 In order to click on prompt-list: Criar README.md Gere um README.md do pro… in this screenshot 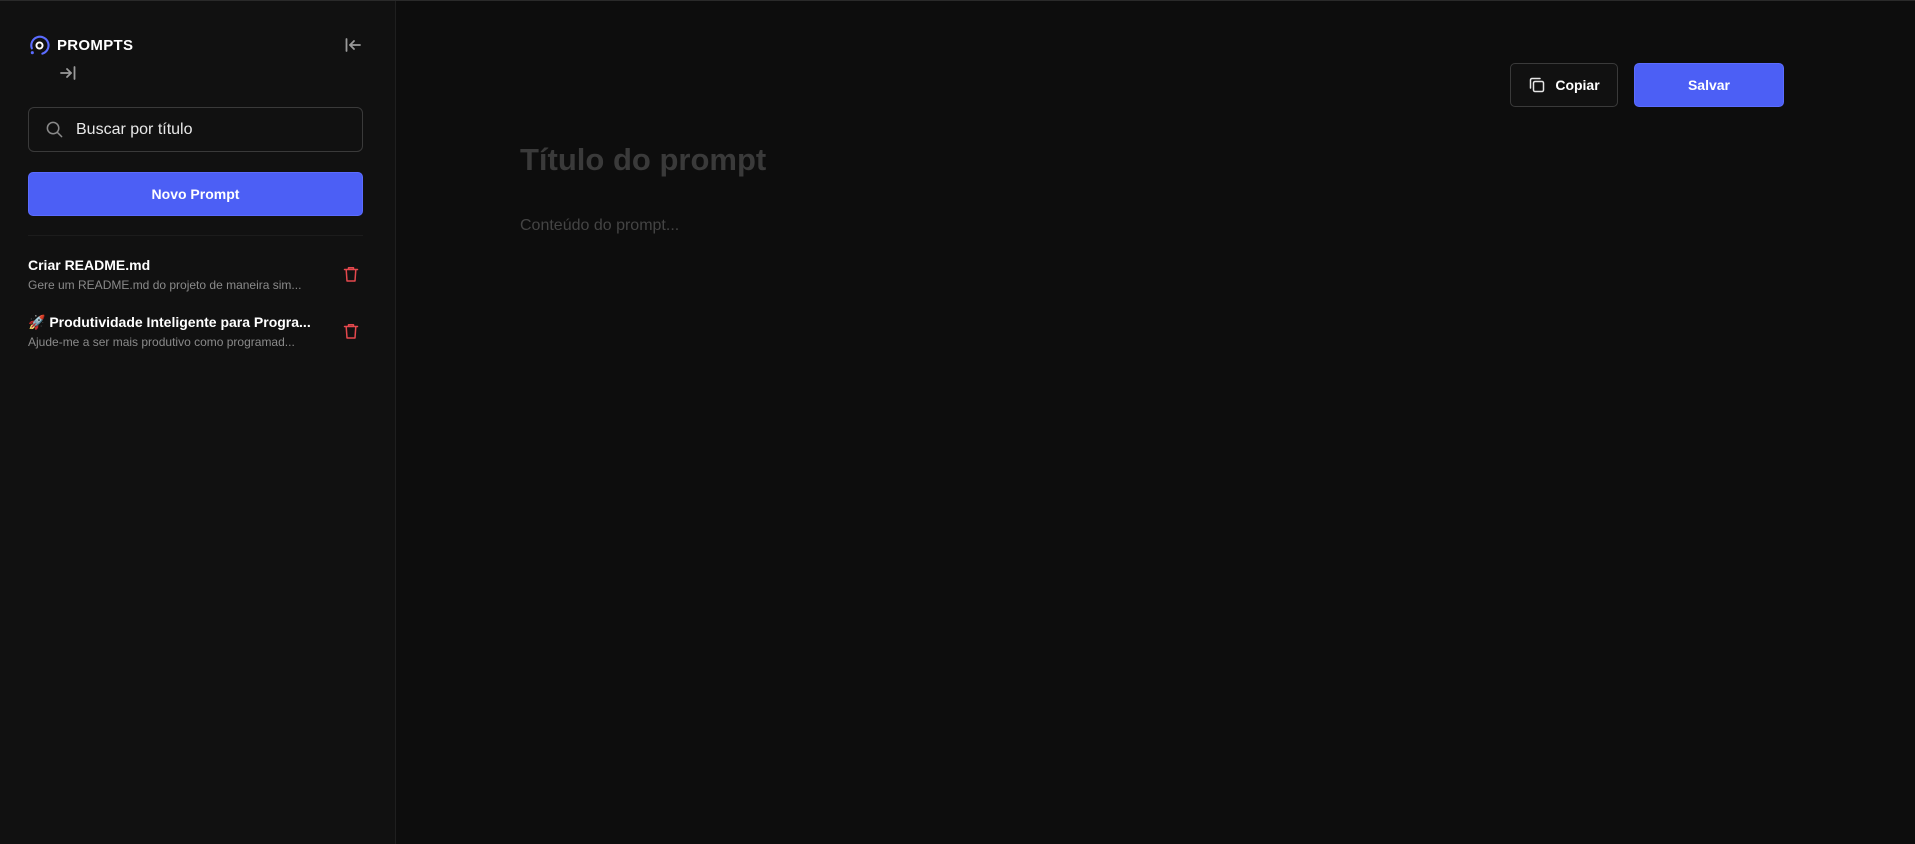, I will do `click(195, 312)`.